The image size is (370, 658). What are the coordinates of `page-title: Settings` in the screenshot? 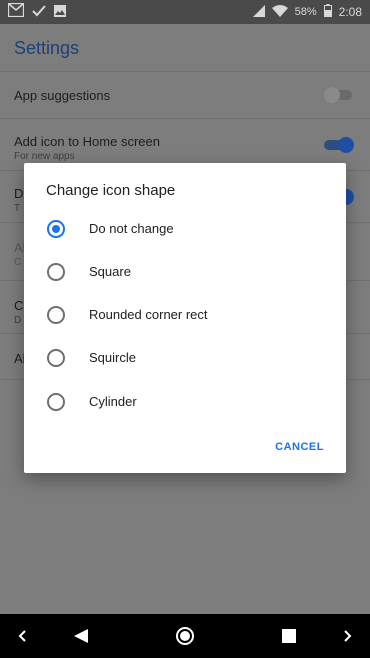 It's located at (47, 48).